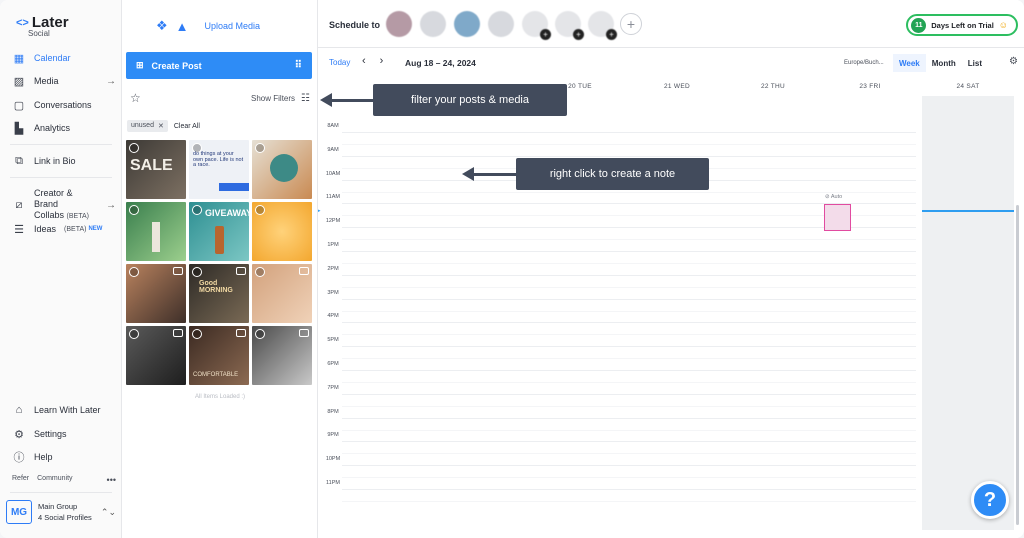 The width and height of the screenshot is (1024, 538). Describe the element at coordinates (962, 25) in the screenshot. I see `trial-badge: 11 Days Left on Trial ☺` at that location.